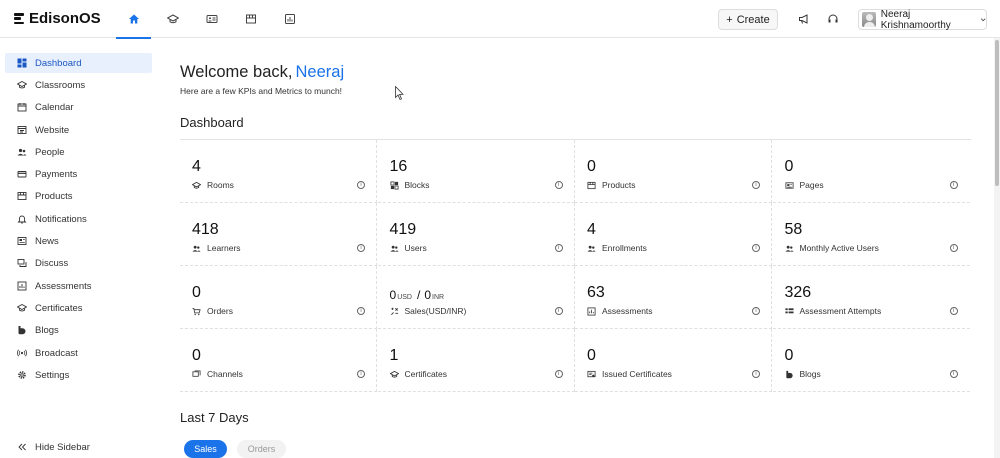 This screenshot has height=458, width=1000. I want to click on tab-people, so click(211, 19).